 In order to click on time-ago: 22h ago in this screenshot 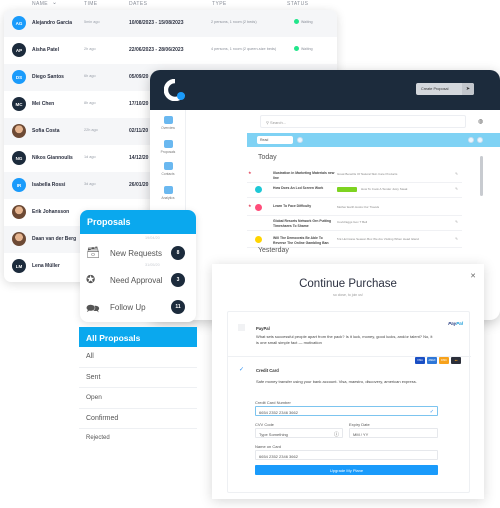, I will do `click(91, 130)`.